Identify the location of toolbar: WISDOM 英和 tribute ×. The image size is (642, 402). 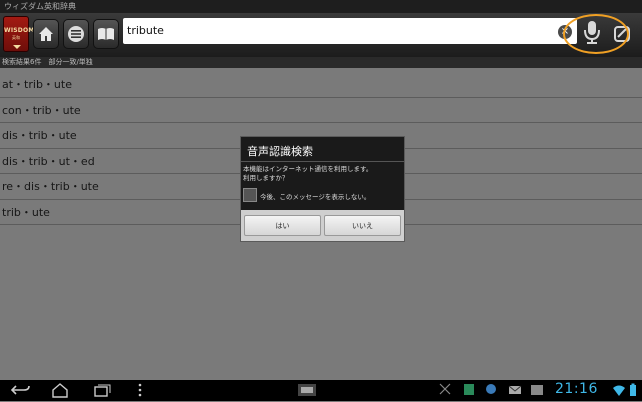
(321, 35).